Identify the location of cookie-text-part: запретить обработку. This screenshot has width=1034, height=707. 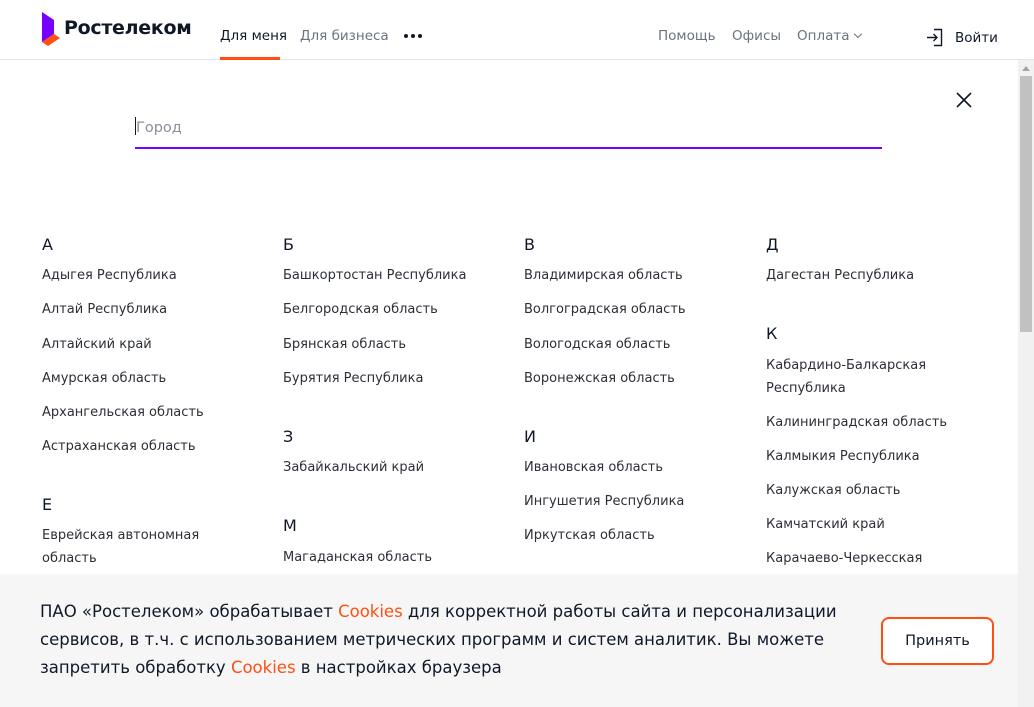
(135, 667).